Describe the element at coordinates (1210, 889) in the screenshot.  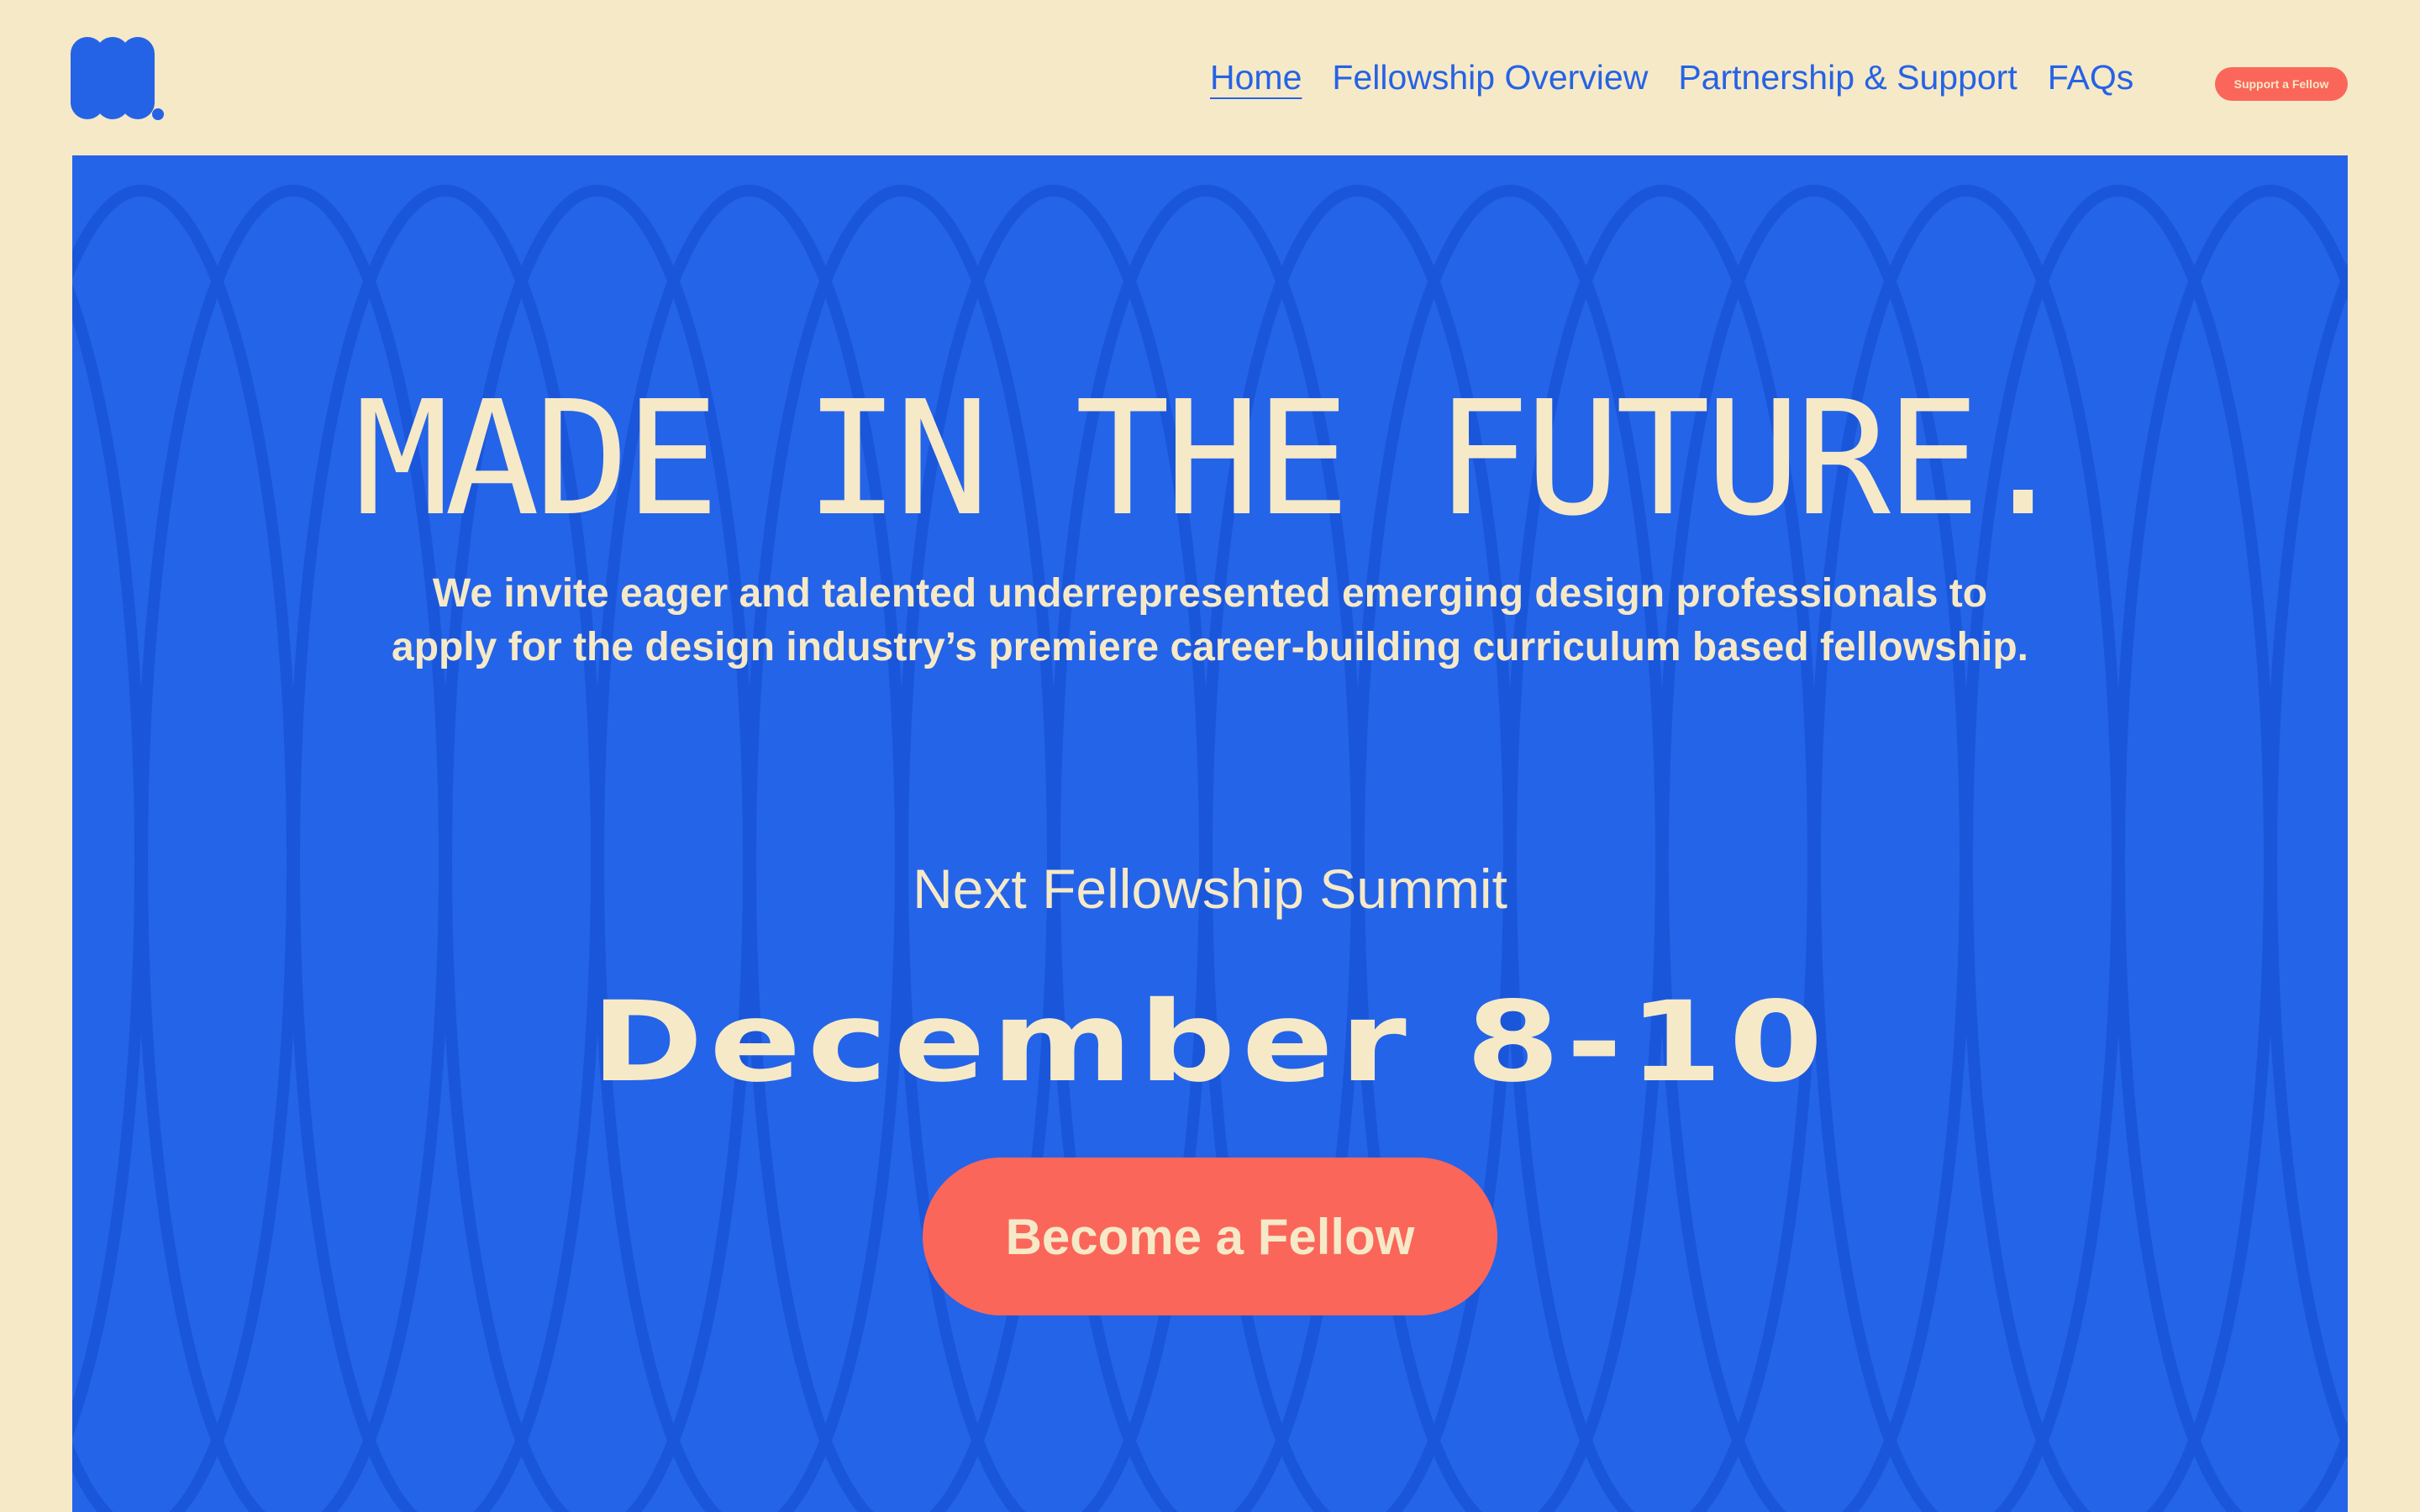
I see `summit-label: Next Fellowship Summit` at that location.